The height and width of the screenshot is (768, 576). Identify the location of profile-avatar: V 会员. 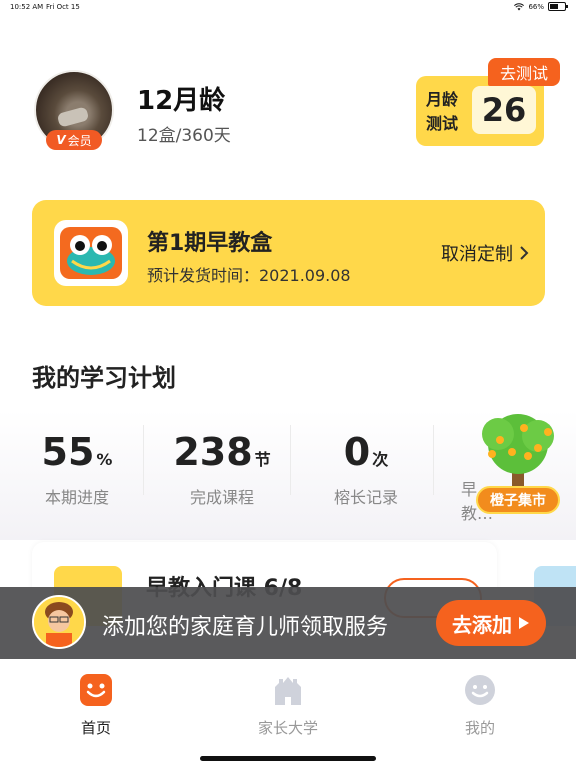
(74, 110).